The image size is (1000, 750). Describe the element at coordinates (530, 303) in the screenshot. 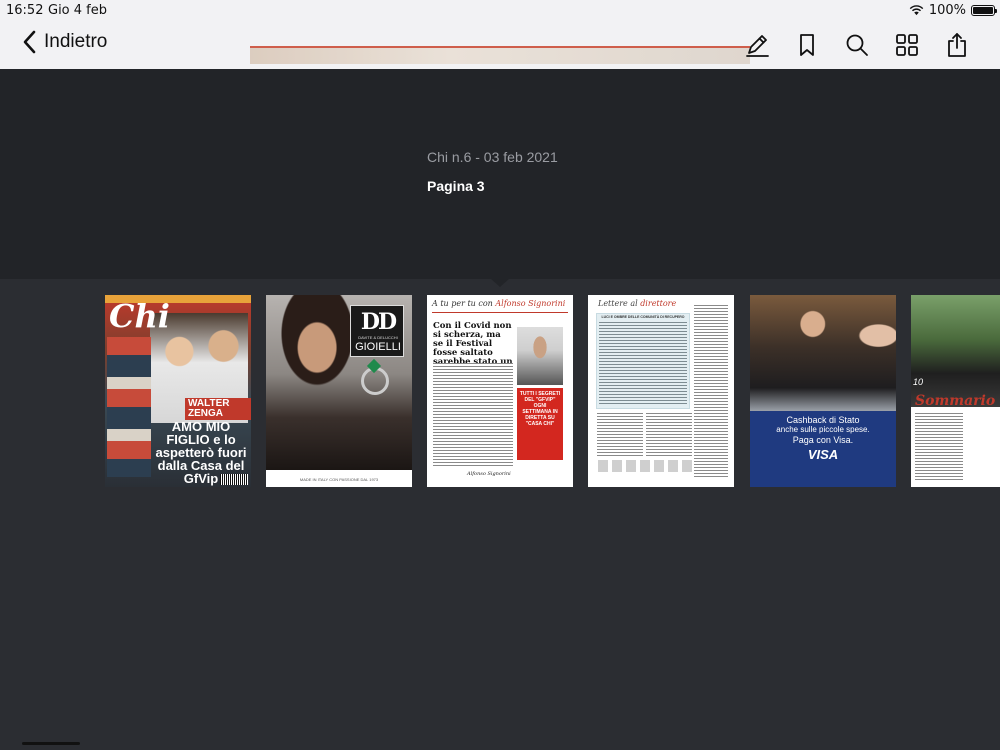

I see `kicker-name: Alfonso Signorini` at that location.